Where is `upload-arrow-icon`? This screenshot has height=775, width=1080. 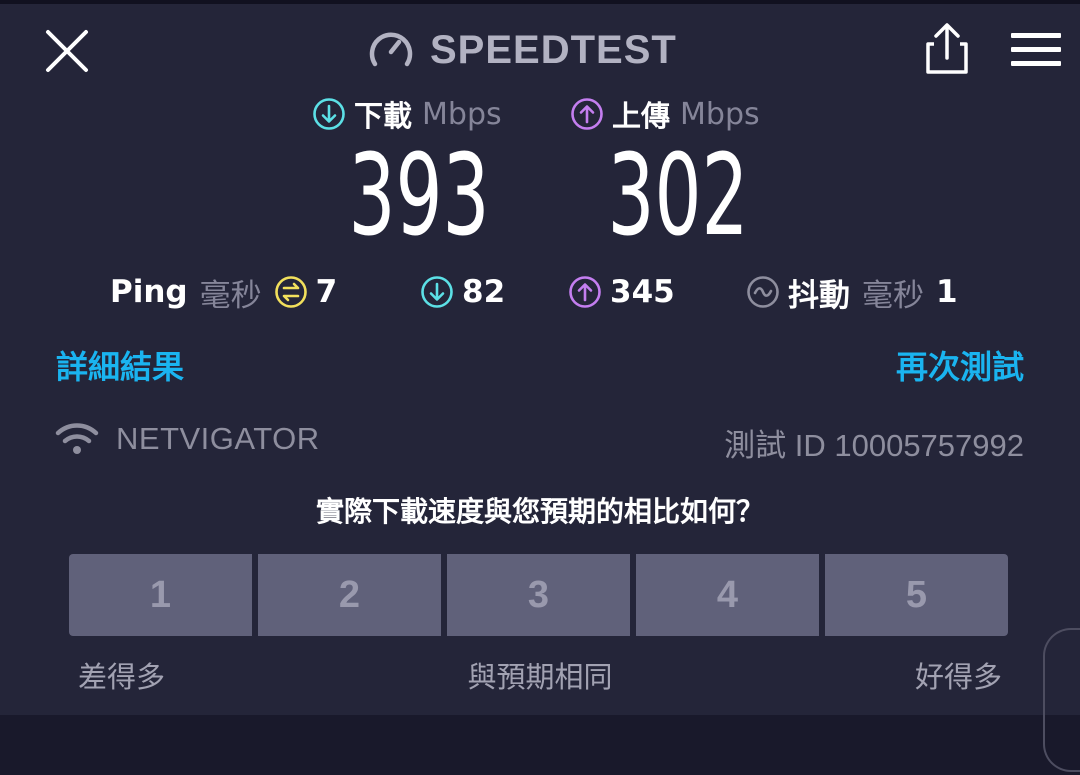 upload-arrow-icon is located at coordinates (587, 114).